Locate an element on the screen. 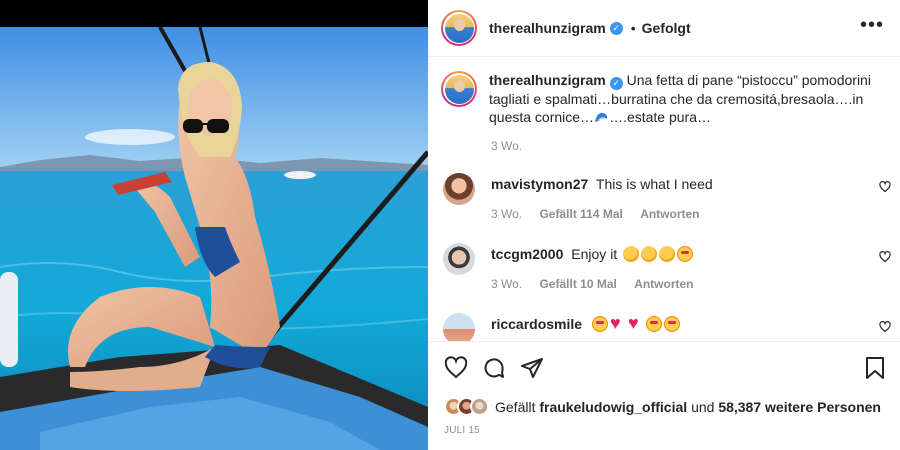  commenter-username: riccardosmile is located at coordinates (536, 324).